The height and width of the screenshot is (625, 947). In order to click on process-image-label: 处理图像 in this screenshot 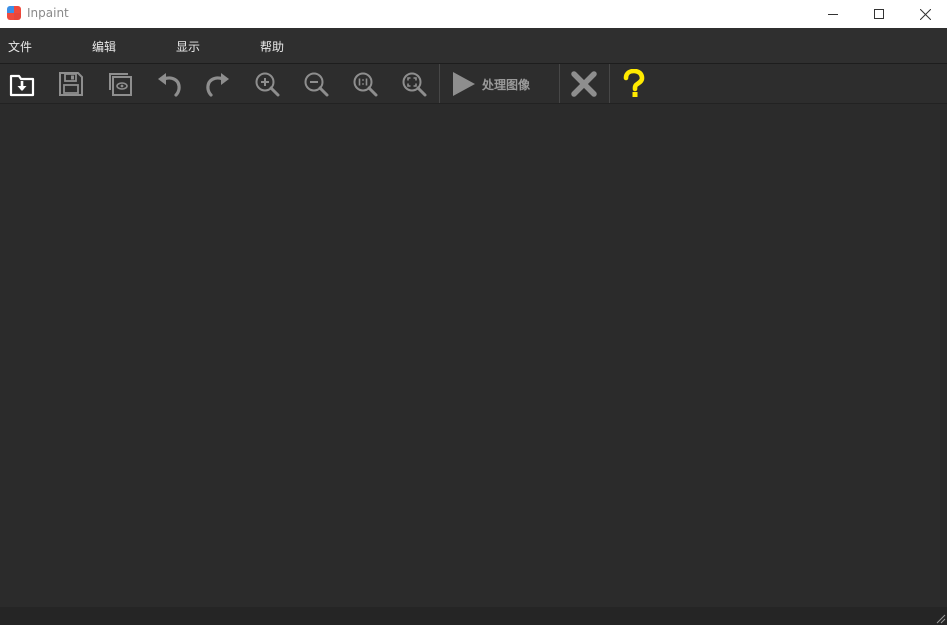, I will do `click(506, 84)`.